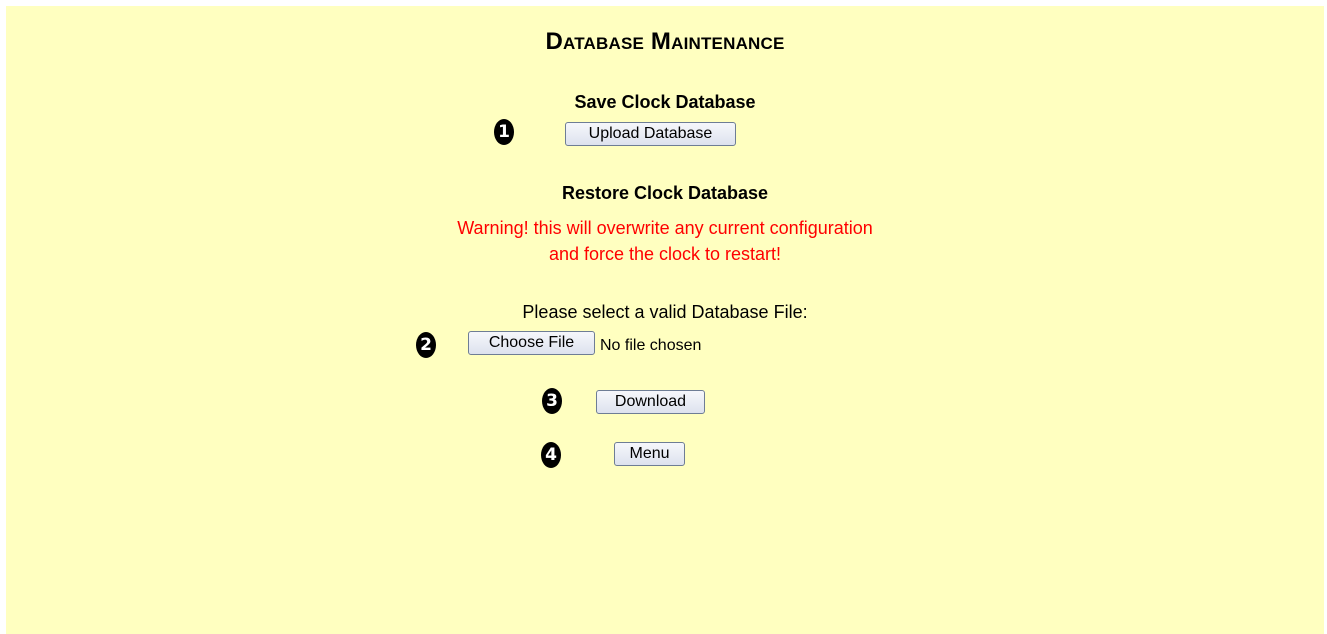 This screenshot has width=1327, height=634. Describe the element at coordinates (504, 132) in the screenshot. I see `step-marker-1: 1` at that location.